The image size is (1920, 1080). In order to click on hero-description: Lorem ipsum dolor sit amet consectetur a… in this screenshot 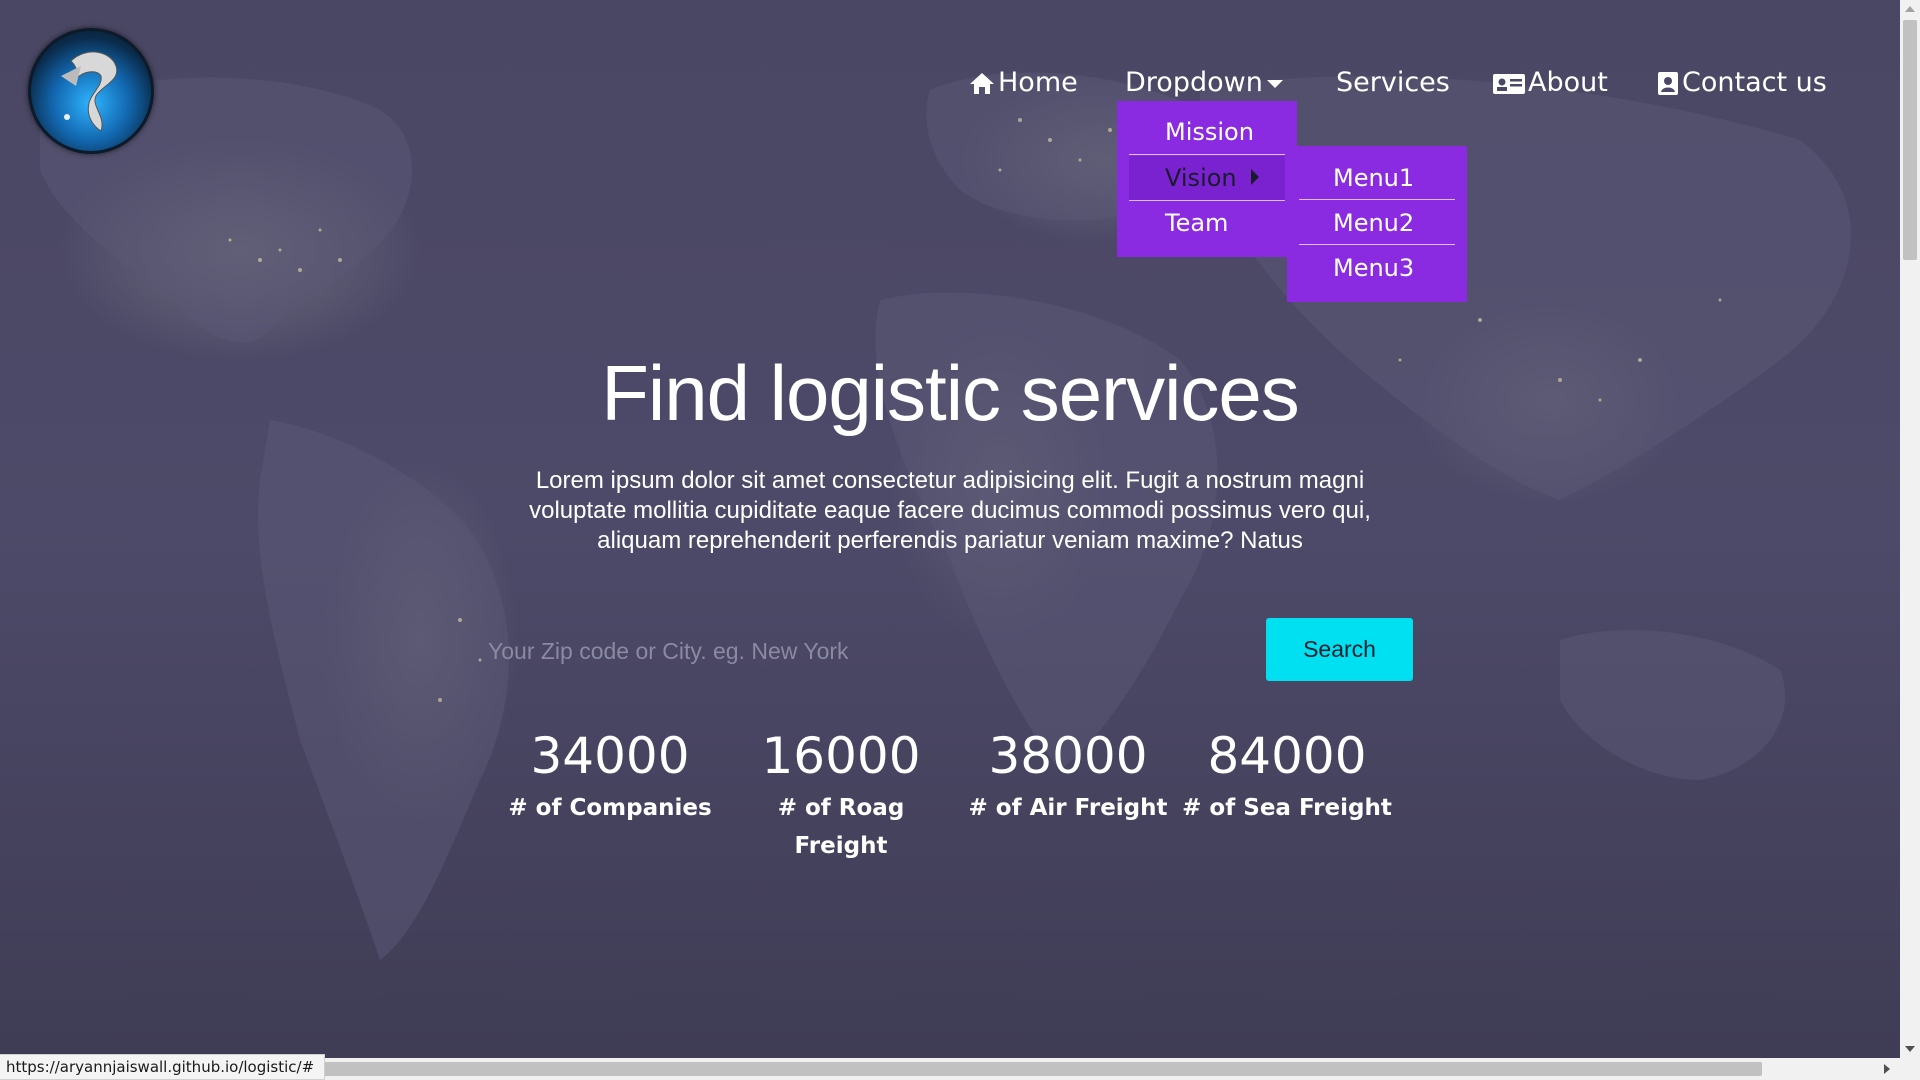, I will do `click(950, 510)`.